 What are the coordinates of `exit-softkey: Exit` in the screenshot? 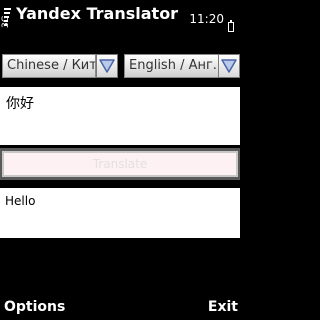 It's located at (223, 307).